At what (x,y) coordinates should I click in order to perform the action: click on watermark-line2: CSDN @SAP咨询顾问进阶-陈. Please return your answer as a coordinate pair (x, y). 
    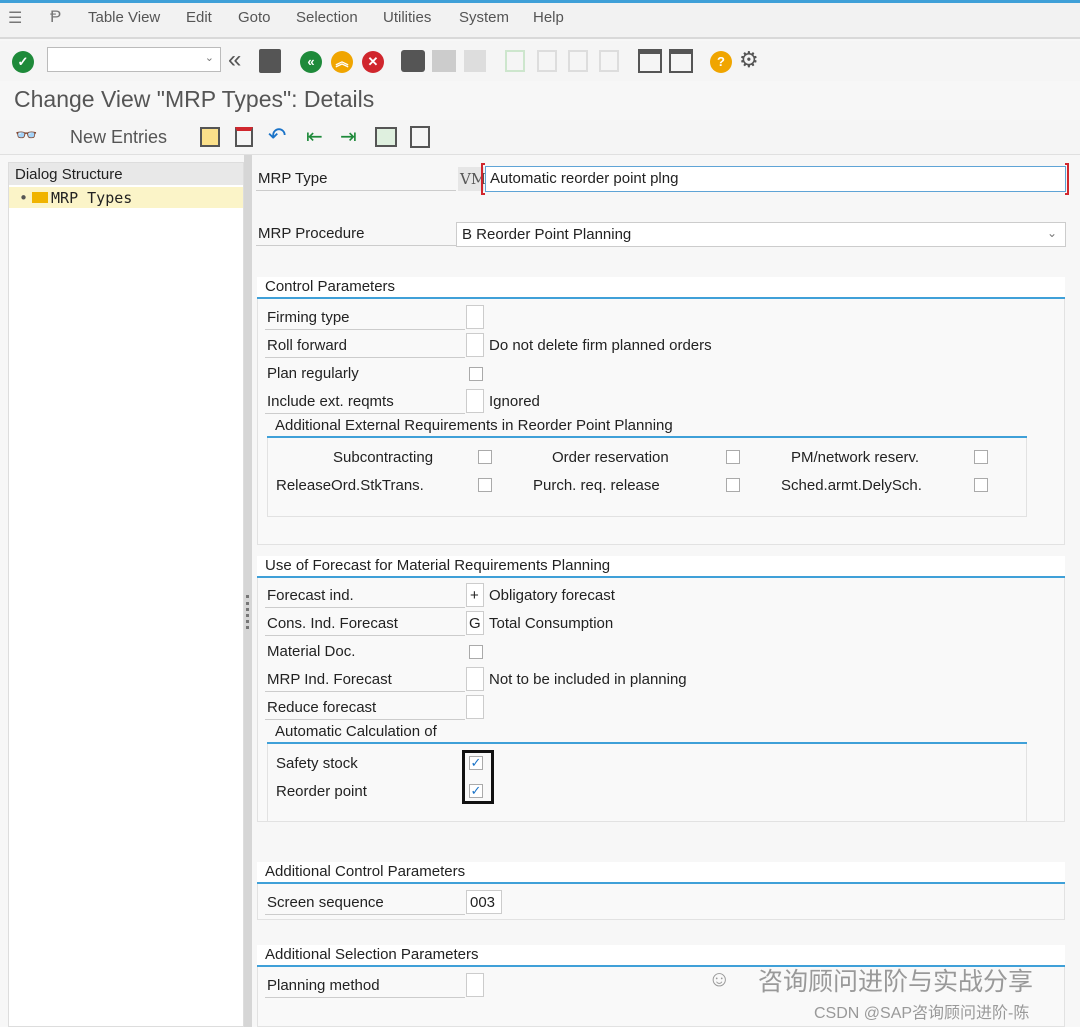
    Looking at the image, I should click on (922, 1013).